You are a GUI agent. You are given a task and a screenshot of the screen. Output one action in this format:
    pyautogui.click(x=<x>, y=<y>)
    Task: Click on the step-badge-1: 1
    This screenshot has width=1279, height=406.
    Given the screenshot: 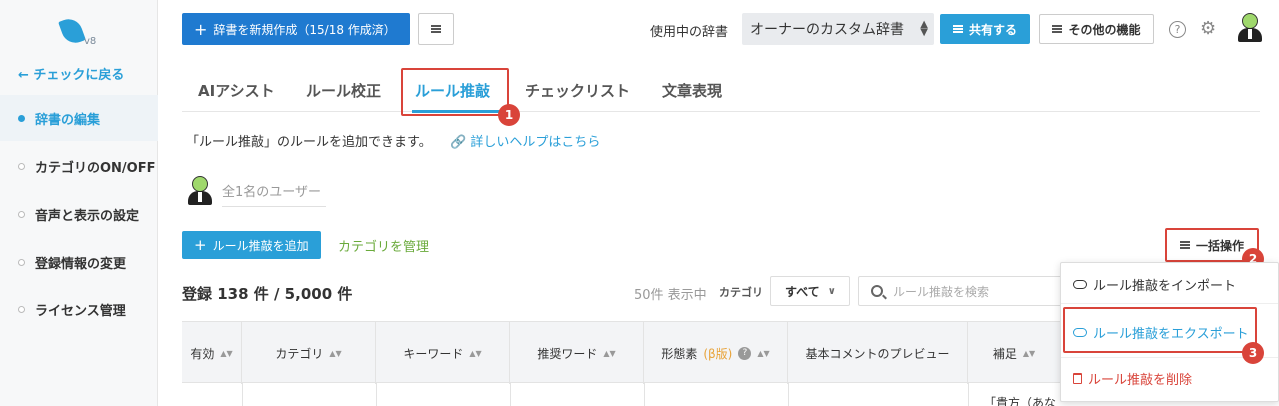 What is the action you would take?
    pyautogui.click(x=509, y=115)
    